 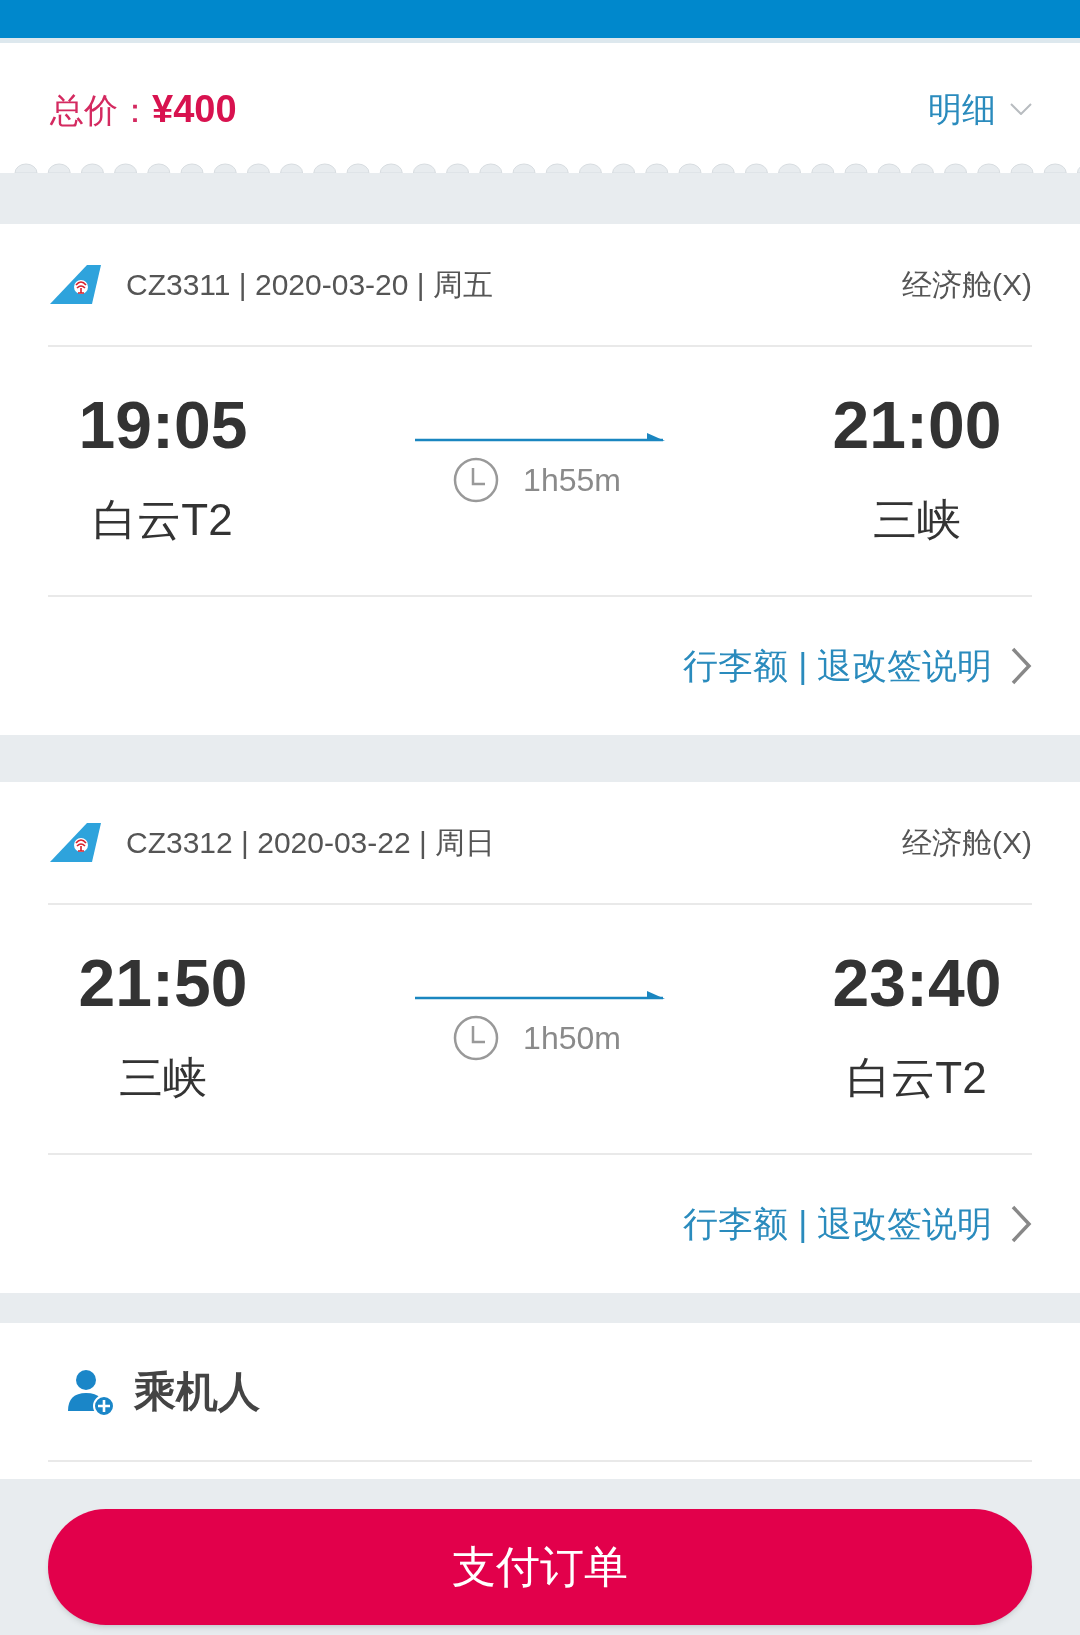 What do you see at coordinates (194, 109) in the screenshot?
I see `total-price-amount: ¥400` at bounding box center [194, 109].